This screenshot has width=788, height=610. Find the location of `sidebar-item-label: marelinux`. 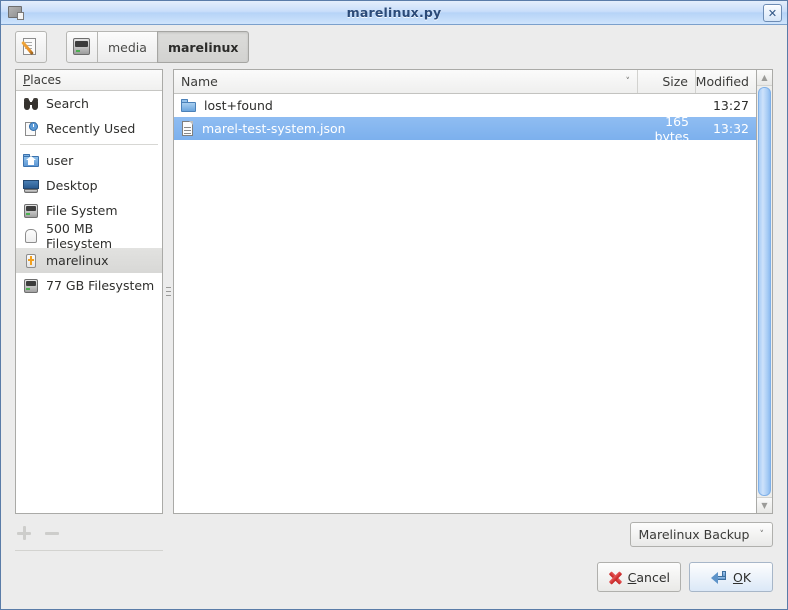

sidebar-item-label: marelinux is located at coordinates (77, 260).